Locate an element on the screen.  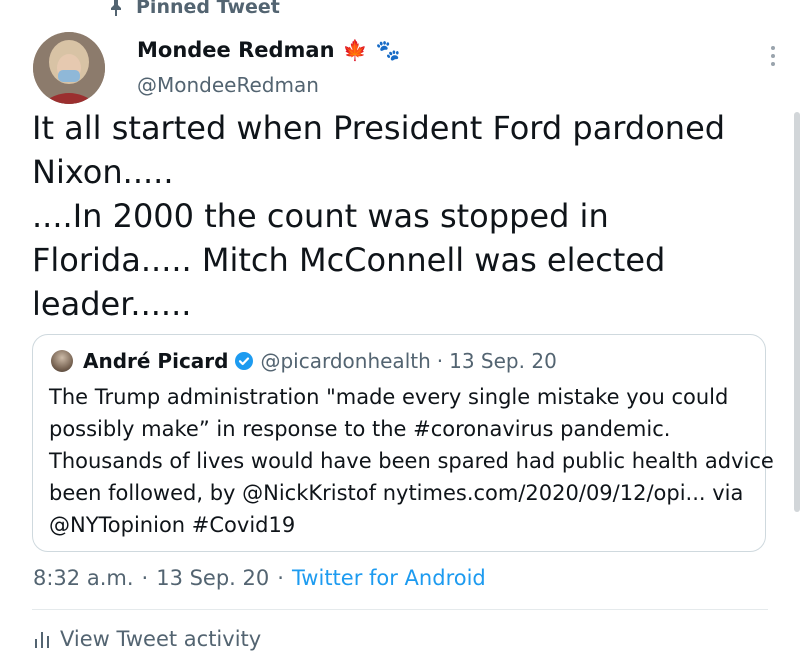
view-tweet-activity-label: View Tweet activity is located at coordinates (161, 639).